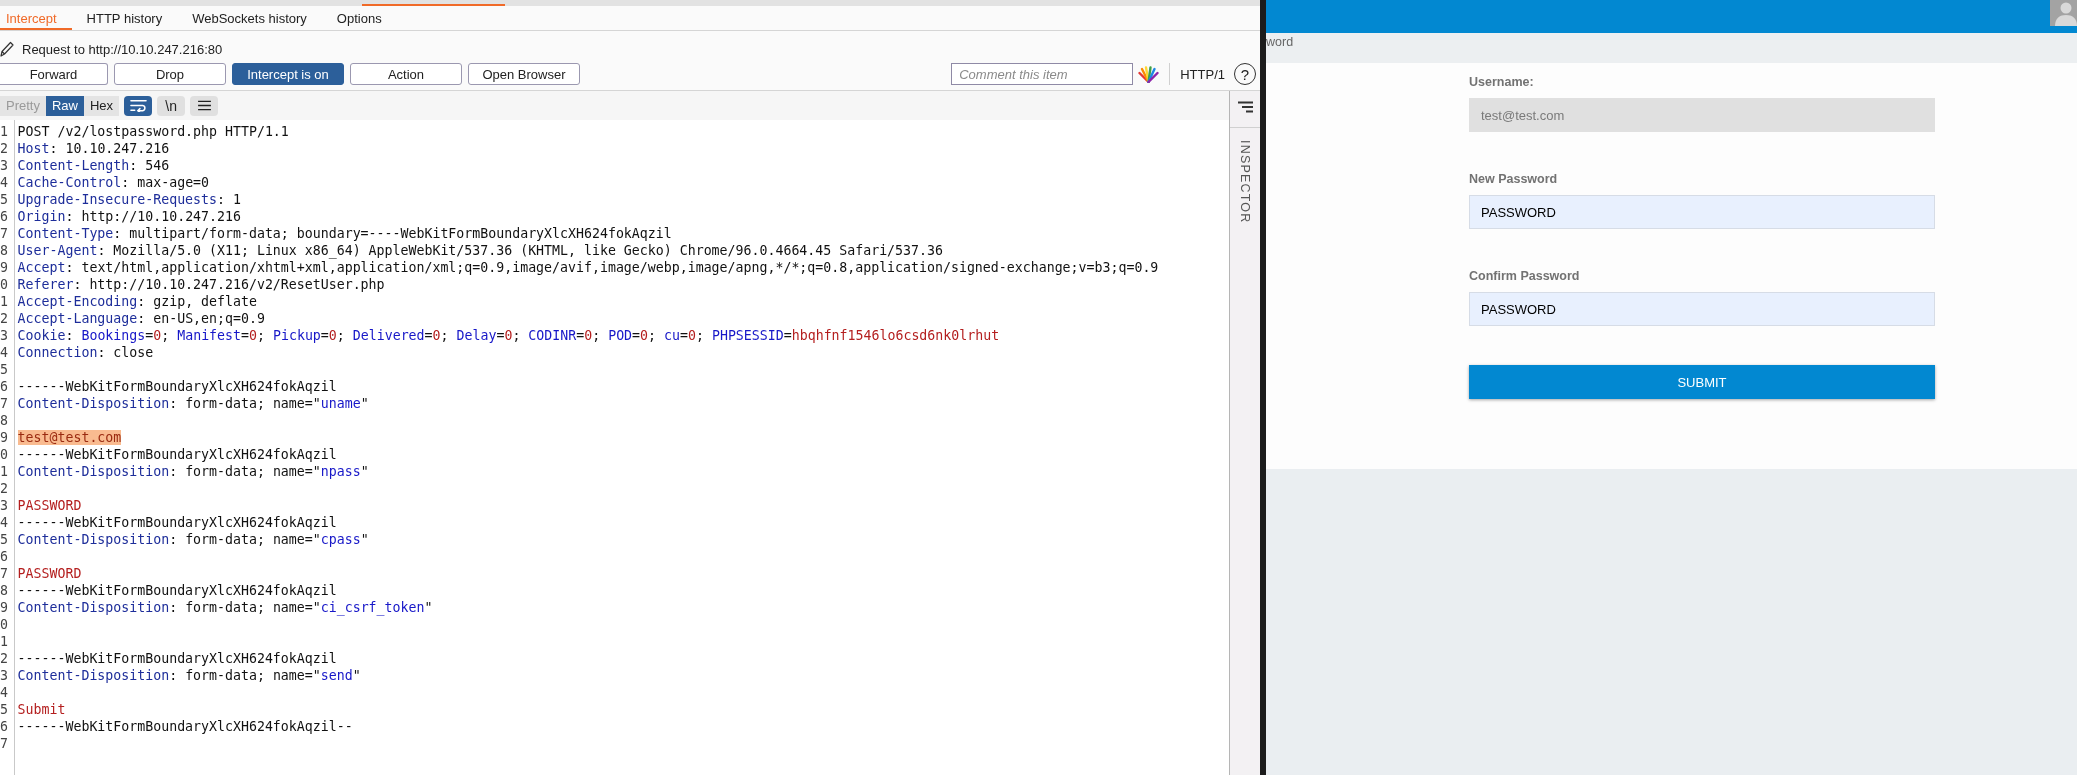 This screenshot has height=775, width=2077. I want to click on breadcrumb-text: word, so click(1280, 42).